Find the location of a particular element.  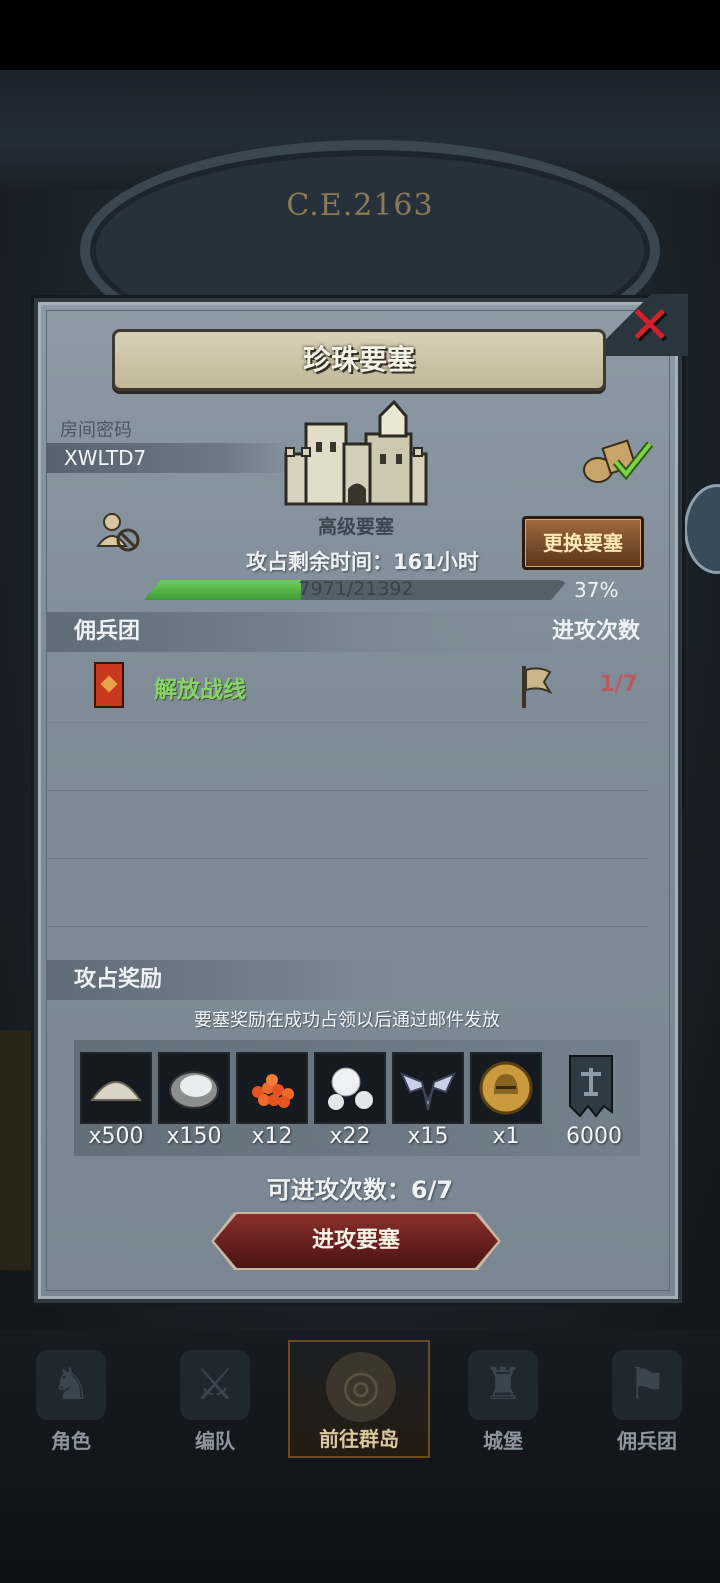

nav-label: 前往群岛 is located at coordinates (359, 1439).